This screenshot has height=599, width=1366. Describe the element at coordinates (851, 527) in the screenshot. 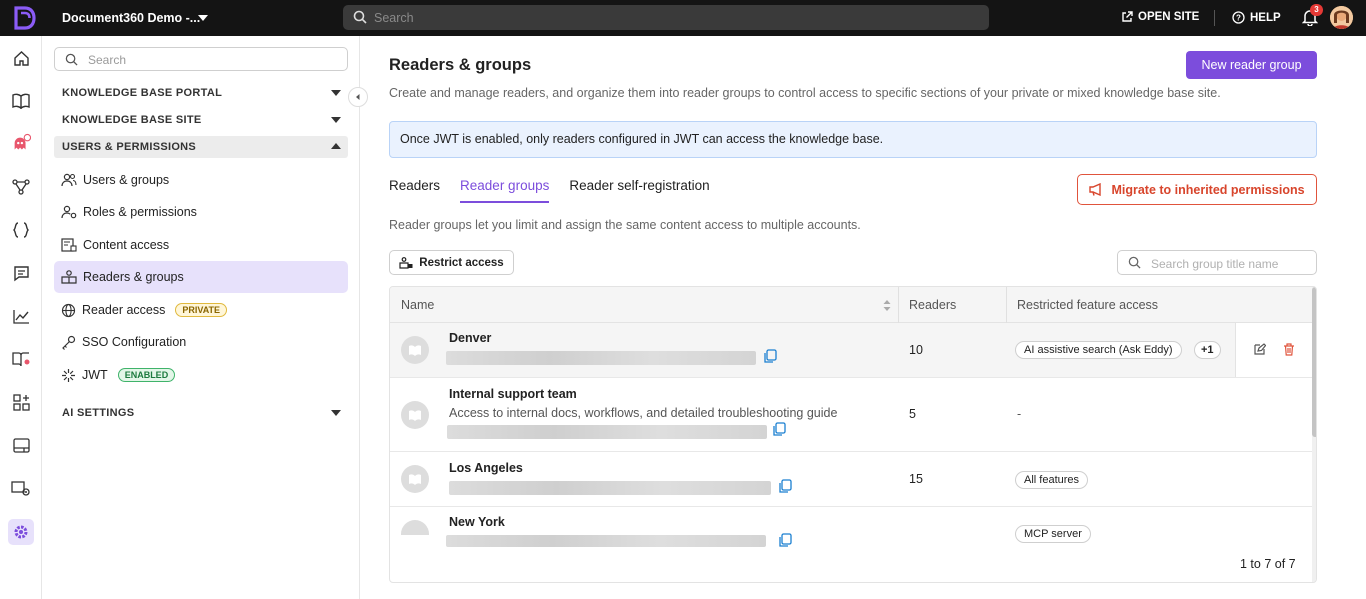

I see `table-row: New York MCP server` at that location.